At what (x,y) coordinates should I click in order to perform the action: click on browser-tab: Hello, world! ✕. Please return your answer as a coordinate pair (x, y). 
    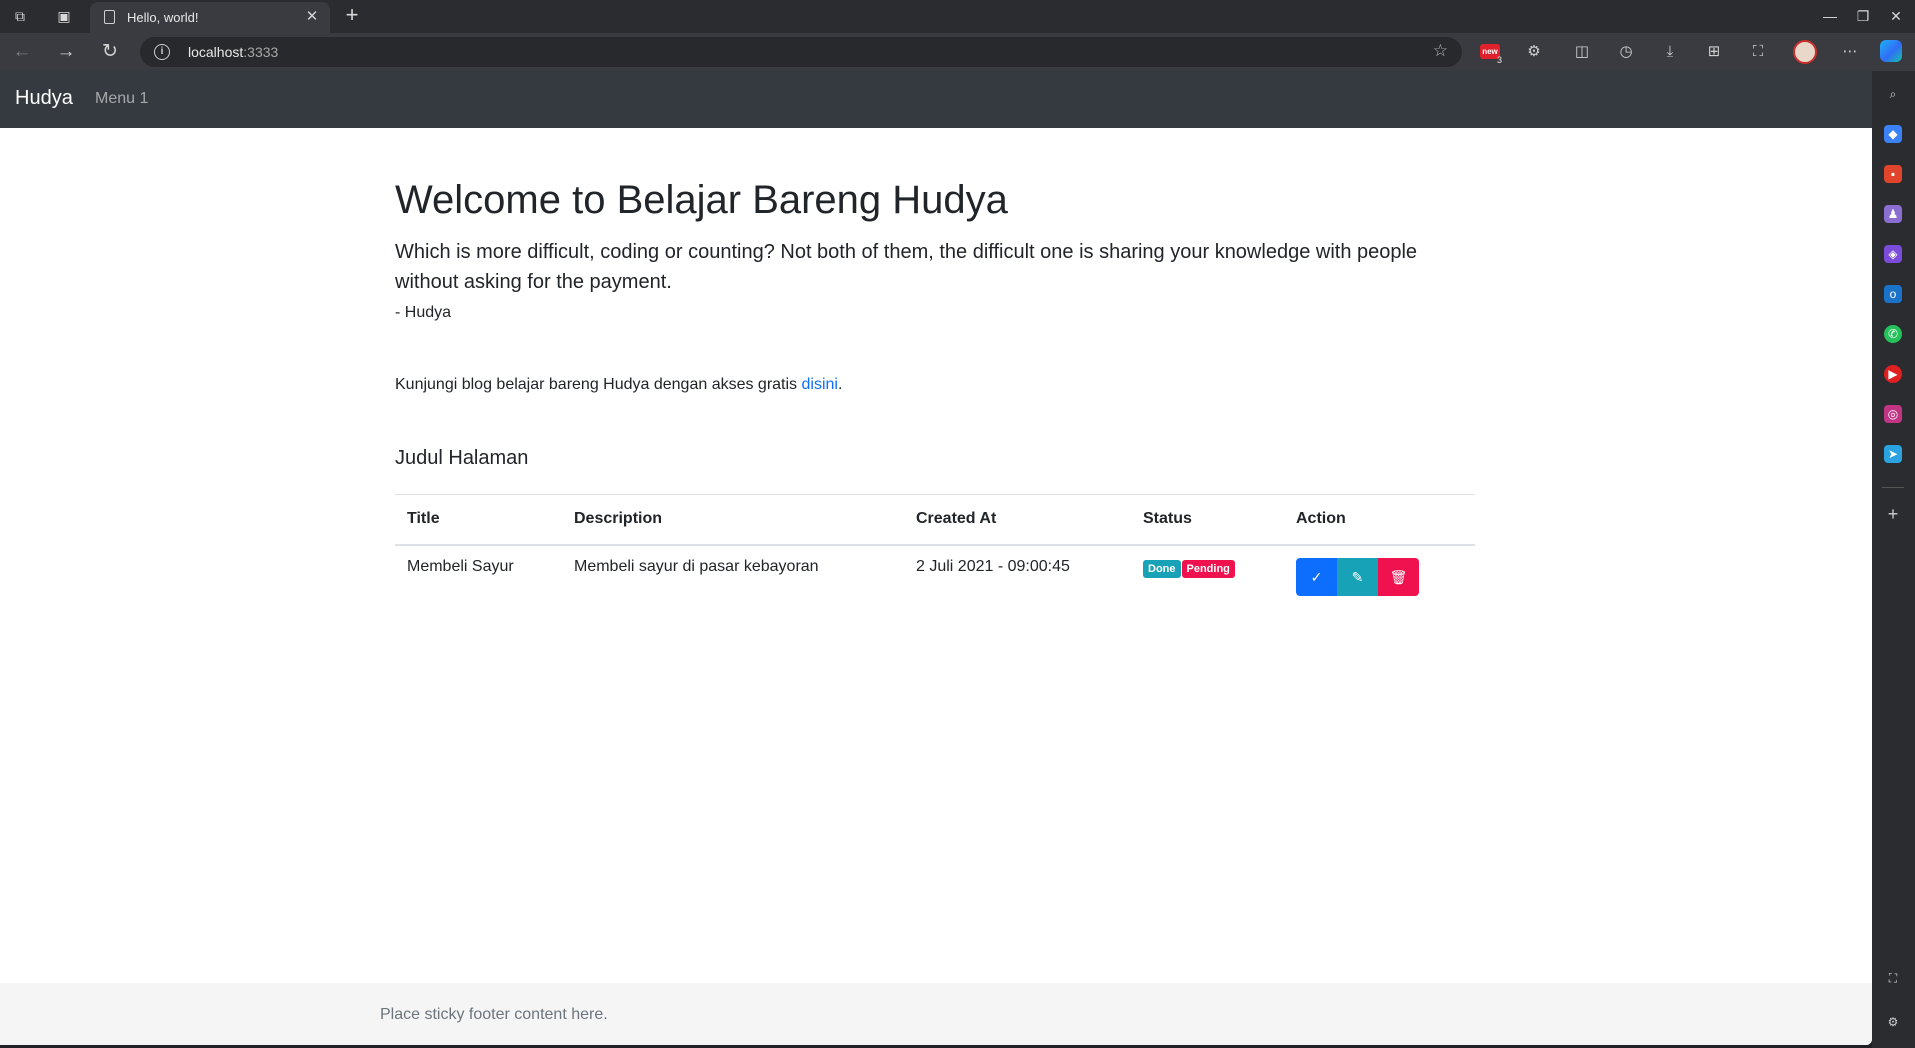
    Looking at the image, I should click on (210, 17).